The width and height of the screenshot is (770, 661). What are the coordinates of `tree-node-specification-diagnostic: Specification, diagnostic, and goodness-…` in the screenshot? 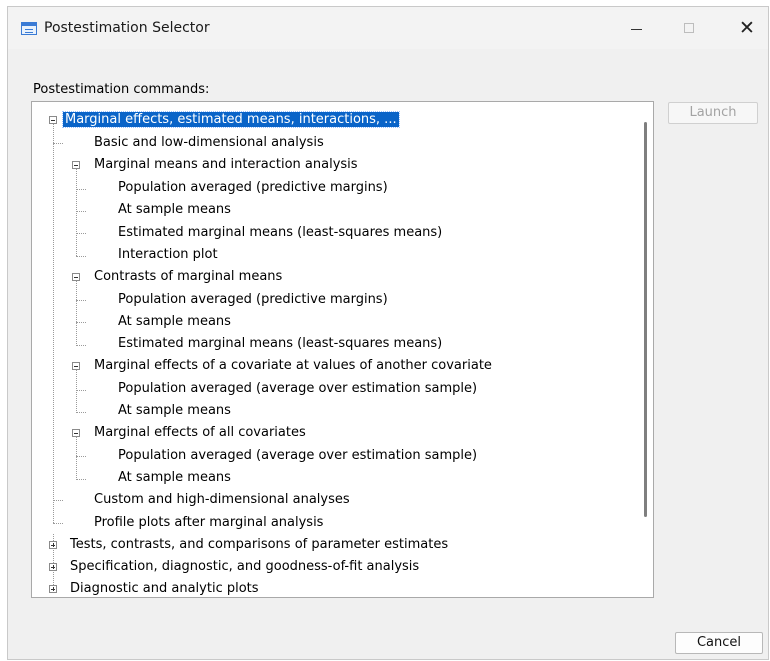 It's located at (244, 567).